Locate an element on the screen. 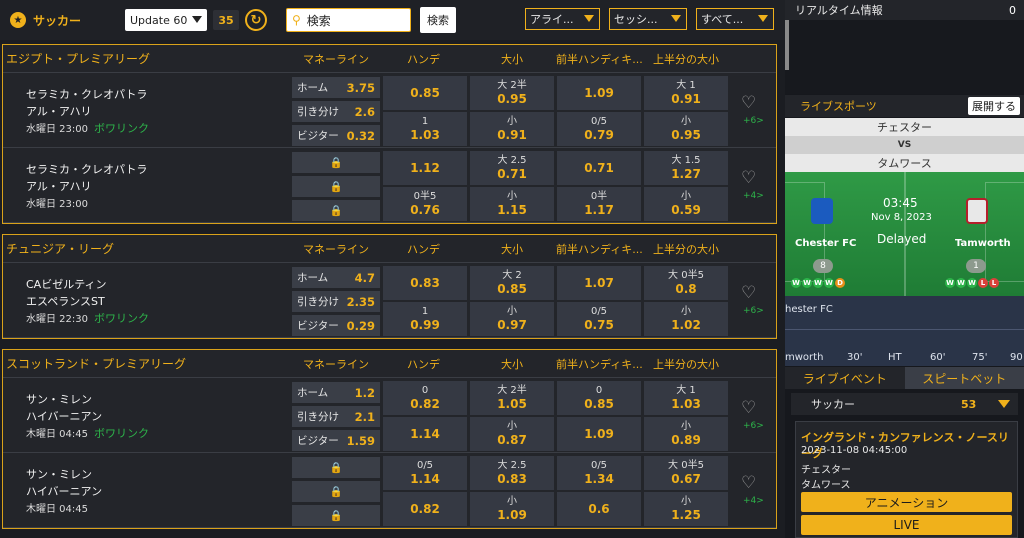  odds-cell: 0.83 is located at coordinates (425, 283).